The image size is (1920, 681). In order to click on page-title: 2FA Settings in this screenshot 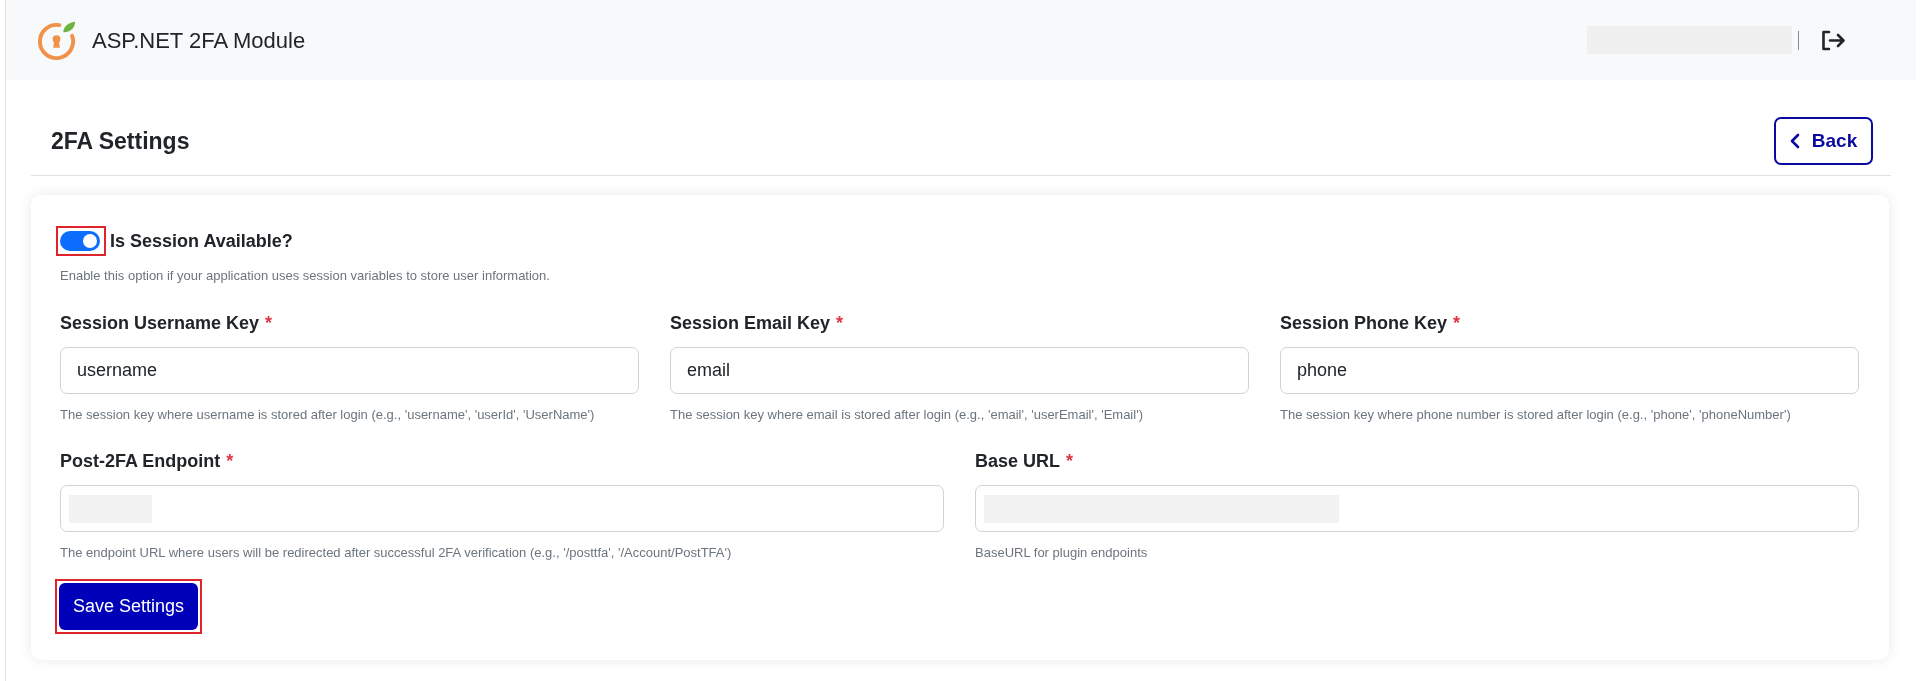, I will do `click(120, 141)`.